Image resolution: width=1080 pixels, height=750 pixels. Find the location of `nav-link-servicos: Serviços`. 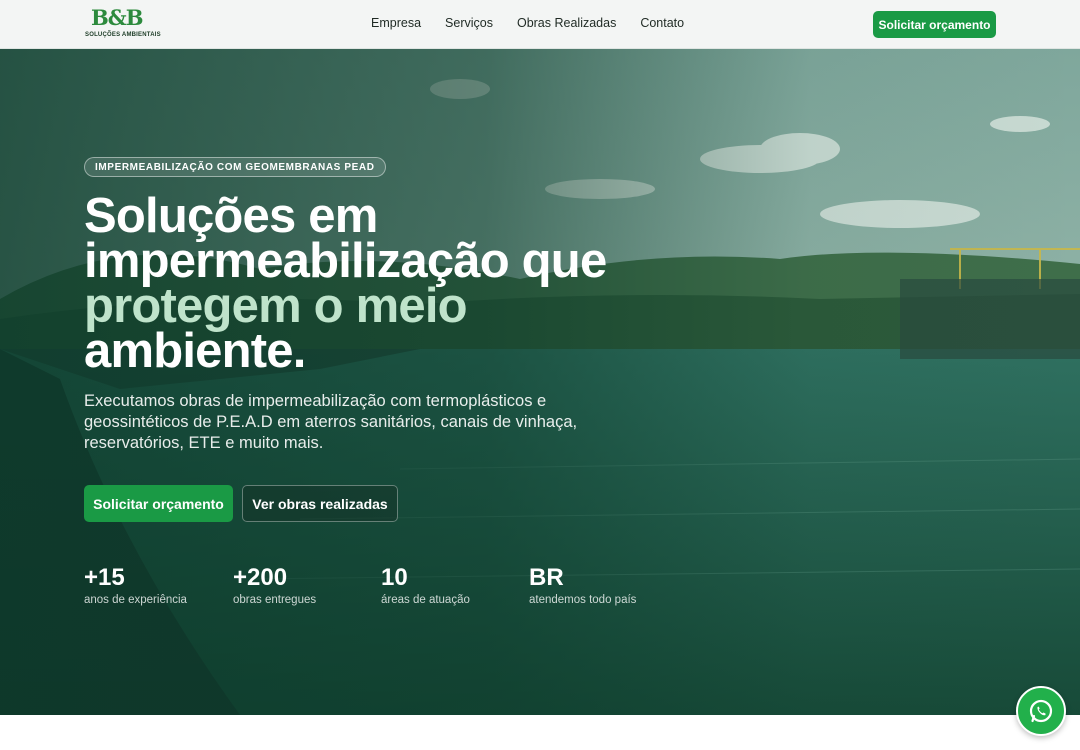

nav-link-servicos: Serviços is located at coordinates (469, 23).